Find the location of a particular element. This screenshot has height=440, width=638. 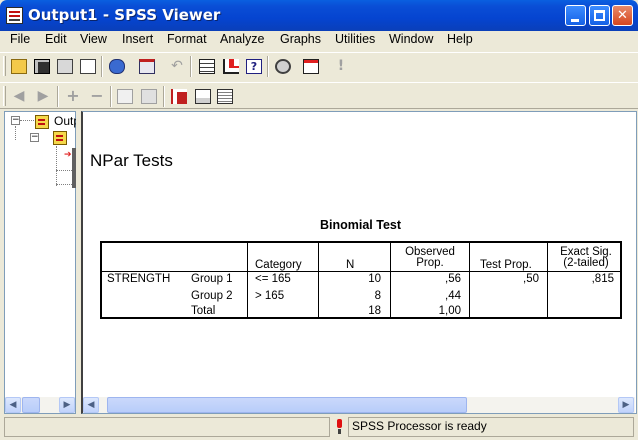

hide-button is located at coordinates (149, 96).